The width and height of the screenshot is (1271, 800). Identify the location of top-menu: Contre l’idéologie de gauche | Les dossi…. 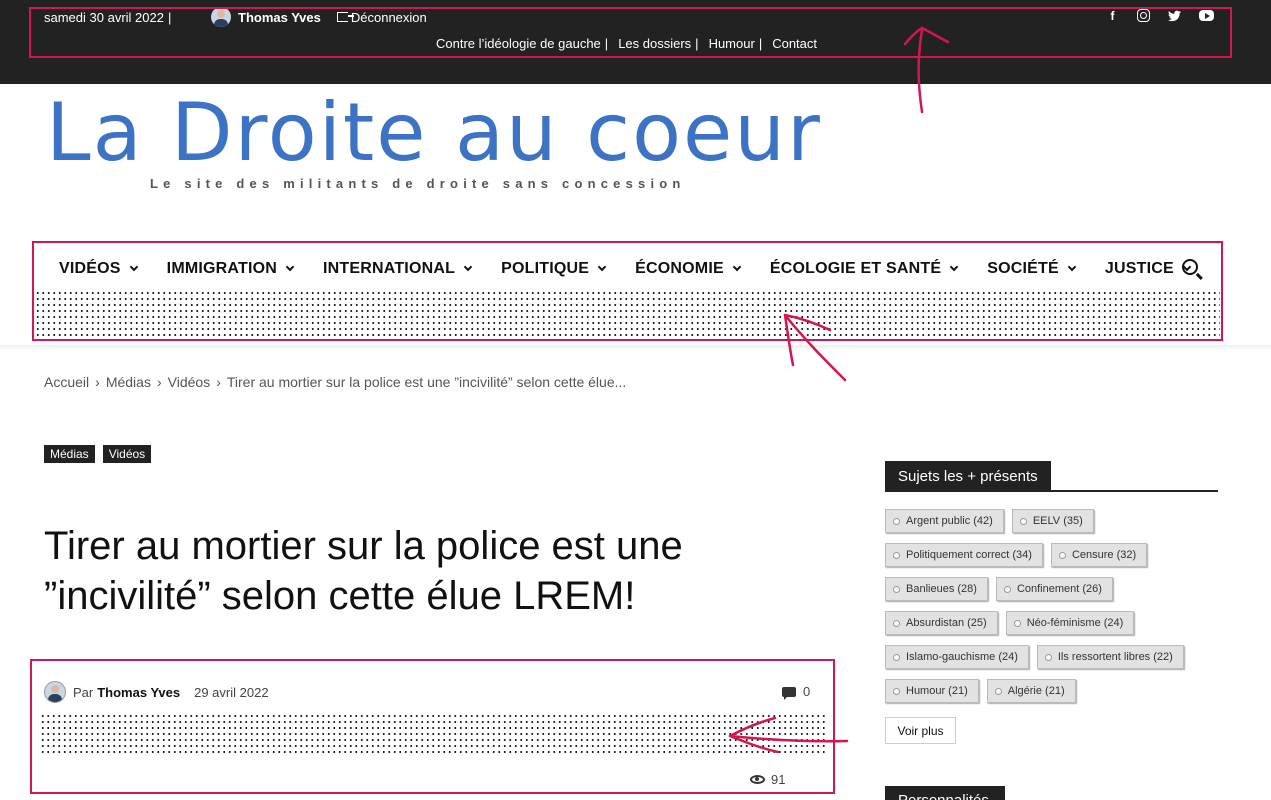
(626, 43).